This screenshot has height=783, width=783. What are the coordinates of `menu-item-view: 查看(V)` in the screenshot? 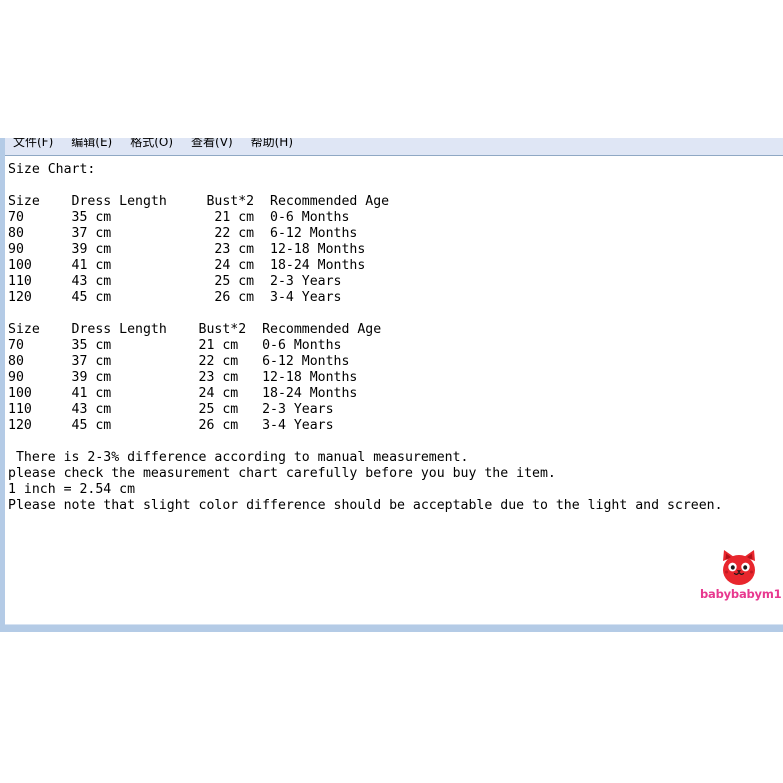 It's located at (212, 146).